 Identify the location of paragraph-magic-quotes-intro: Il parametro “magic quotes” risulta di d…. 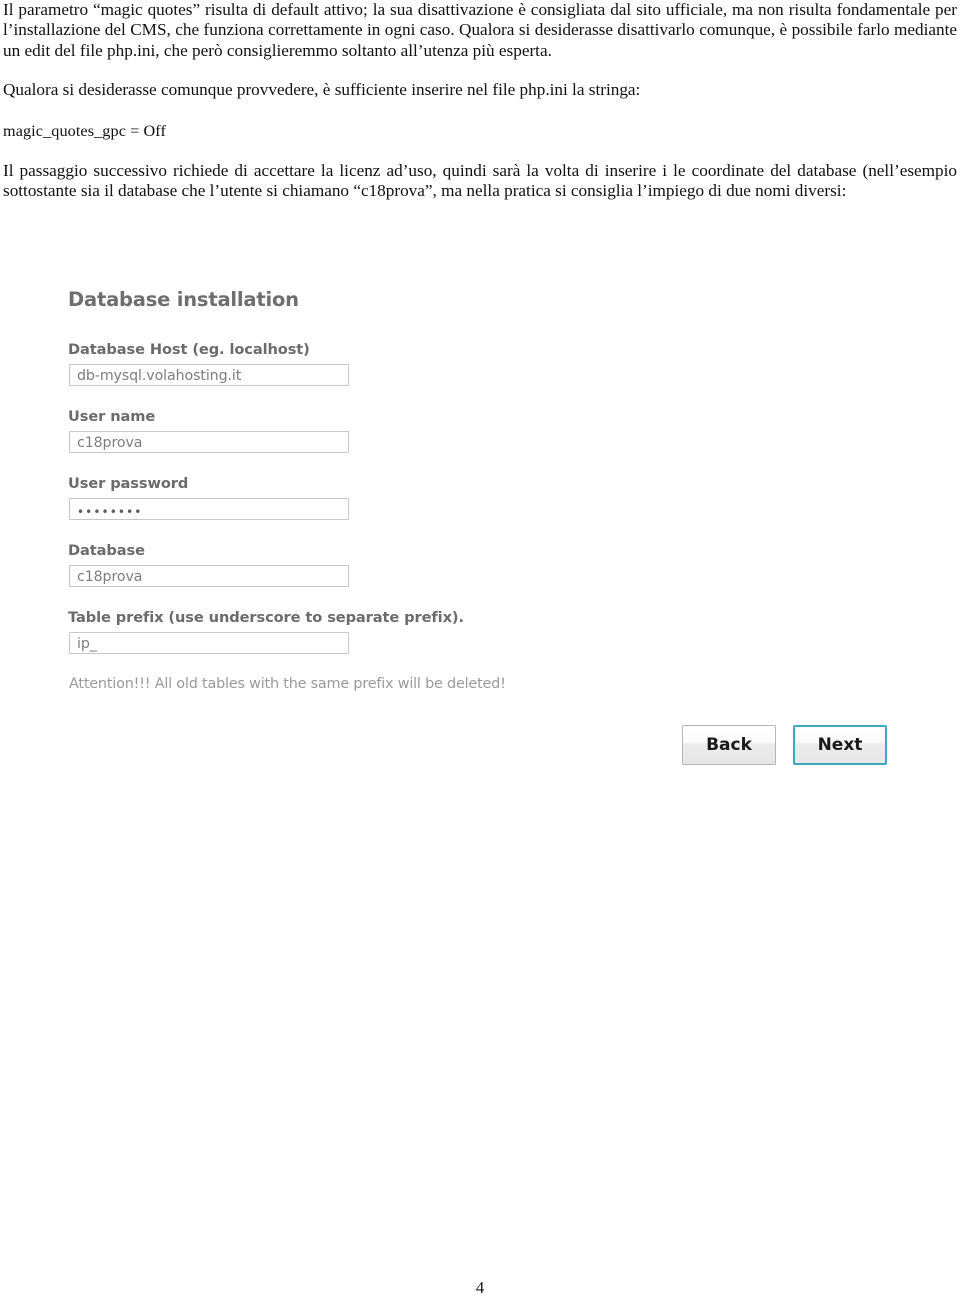
(480, 30).